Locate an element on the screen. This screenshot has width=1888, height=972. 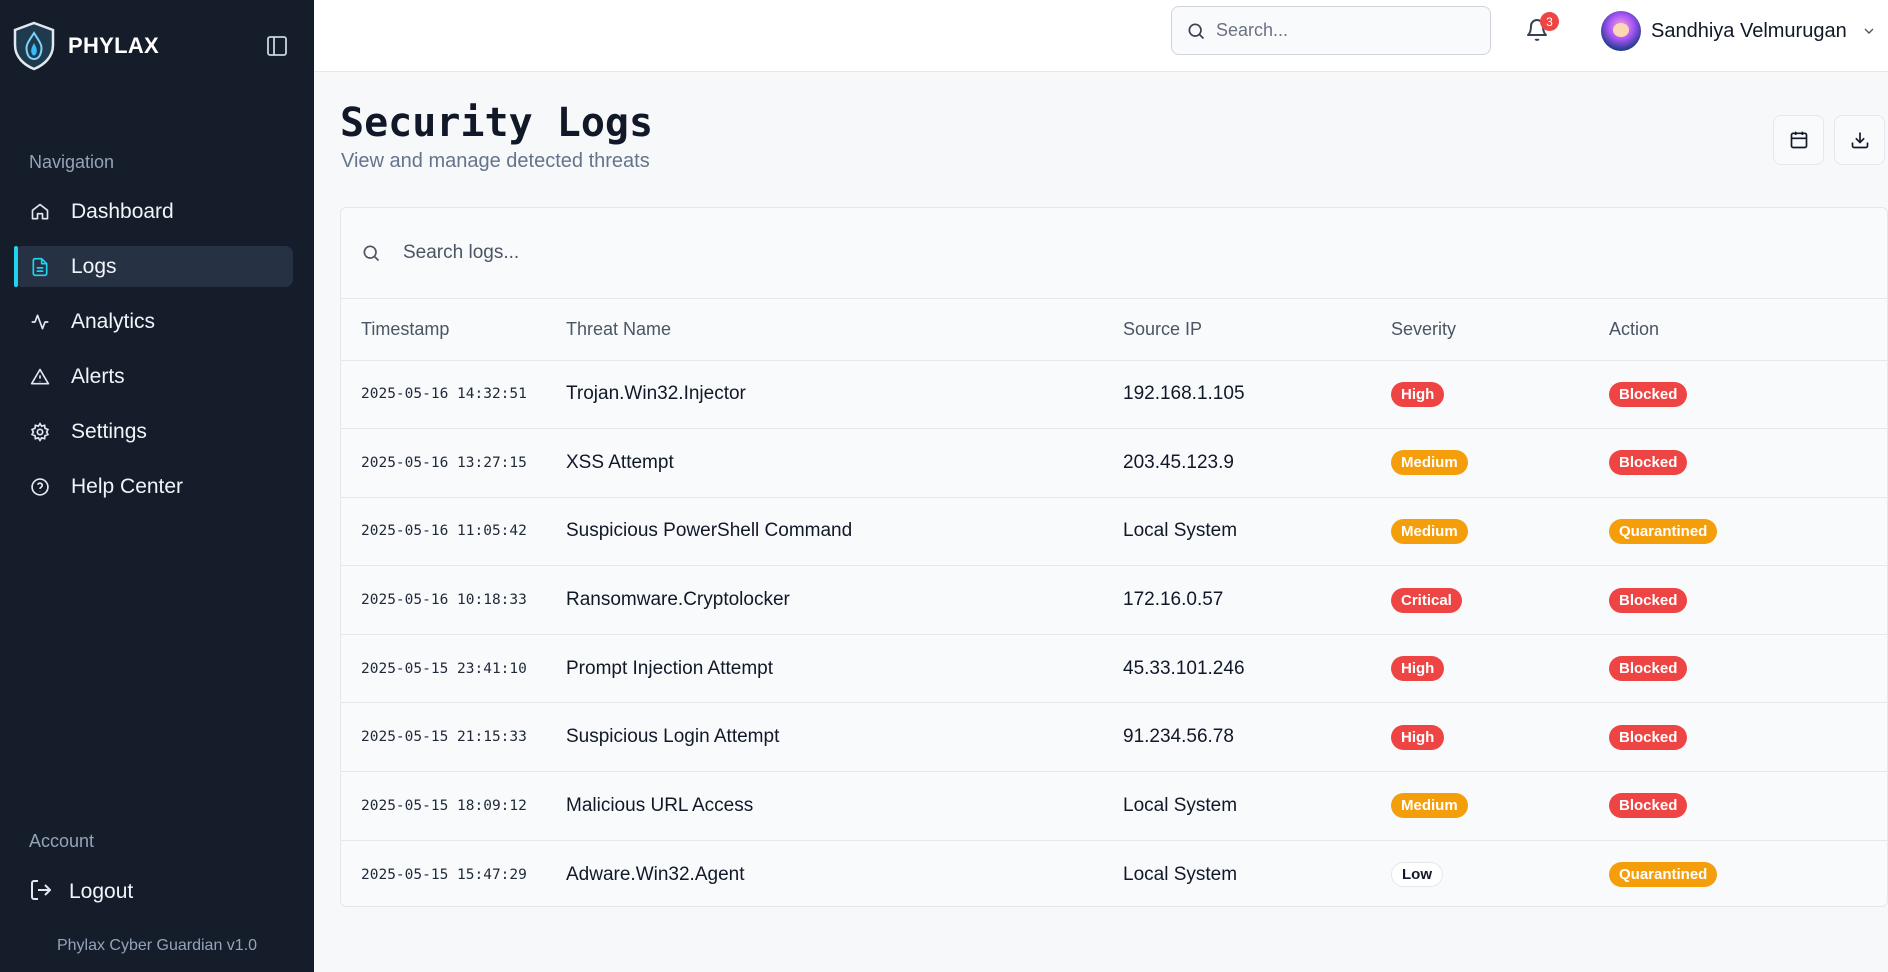
sidebar-item-alerts: Alerts is located at coordinates (153, 376).